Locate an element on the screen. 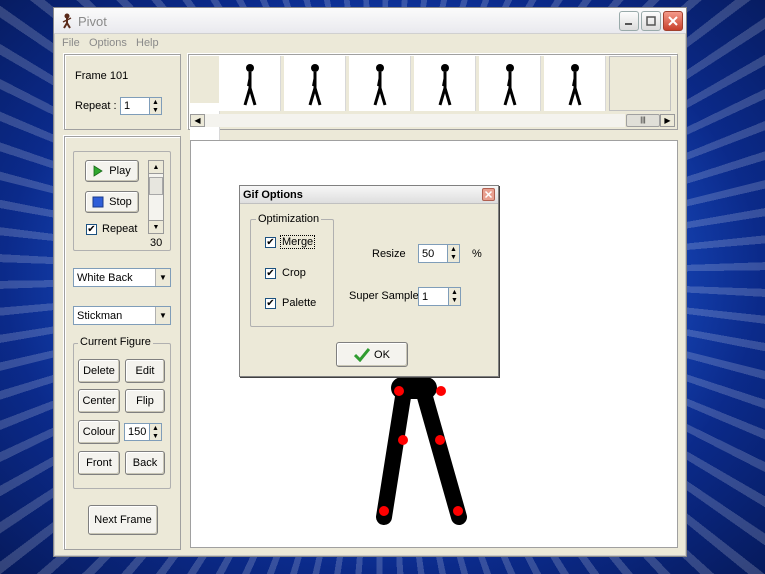 The height and width of the screenshot is (574, 765). close-button is located at coordinates (673, 21).